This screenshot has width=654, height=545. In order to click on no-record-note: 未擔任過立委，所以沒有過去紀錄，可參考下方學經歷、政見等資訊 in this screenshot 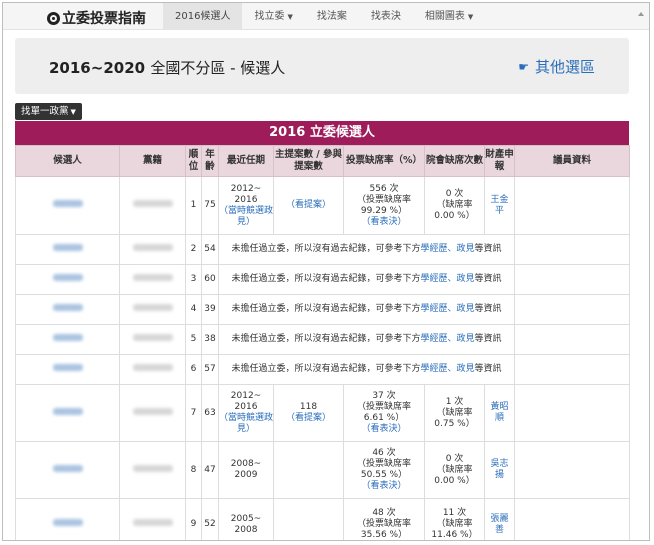, I will do `click(366, 279)`.